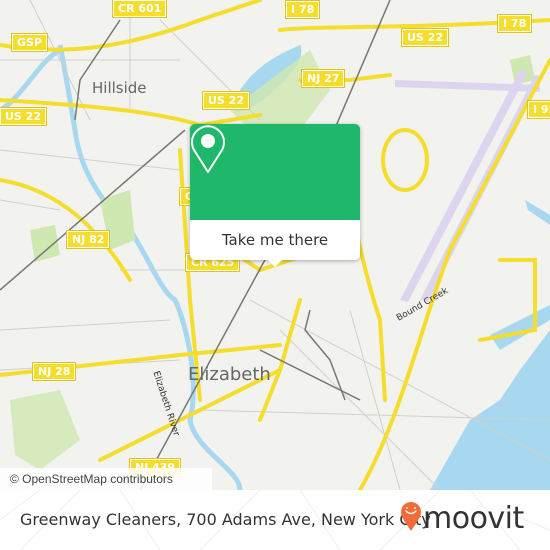  What do you see at coordinates (119, 88) in the screenshot?
I see `place-label-hillside: Hillside` at bounding box center [119, 88].